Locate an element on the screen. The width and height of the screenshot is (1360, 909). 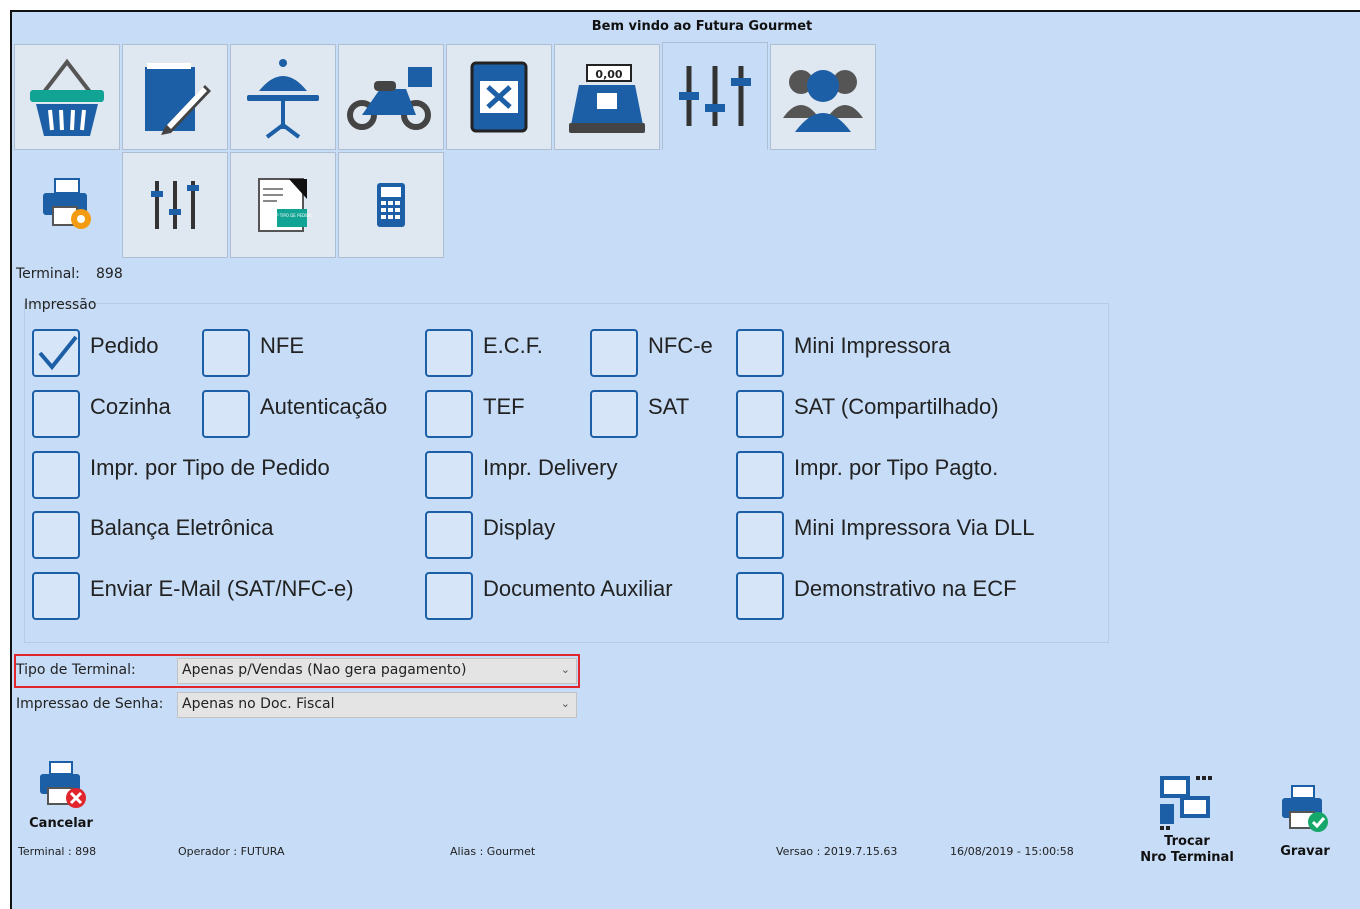
subtab-printing is located at coordinates (67, 205).